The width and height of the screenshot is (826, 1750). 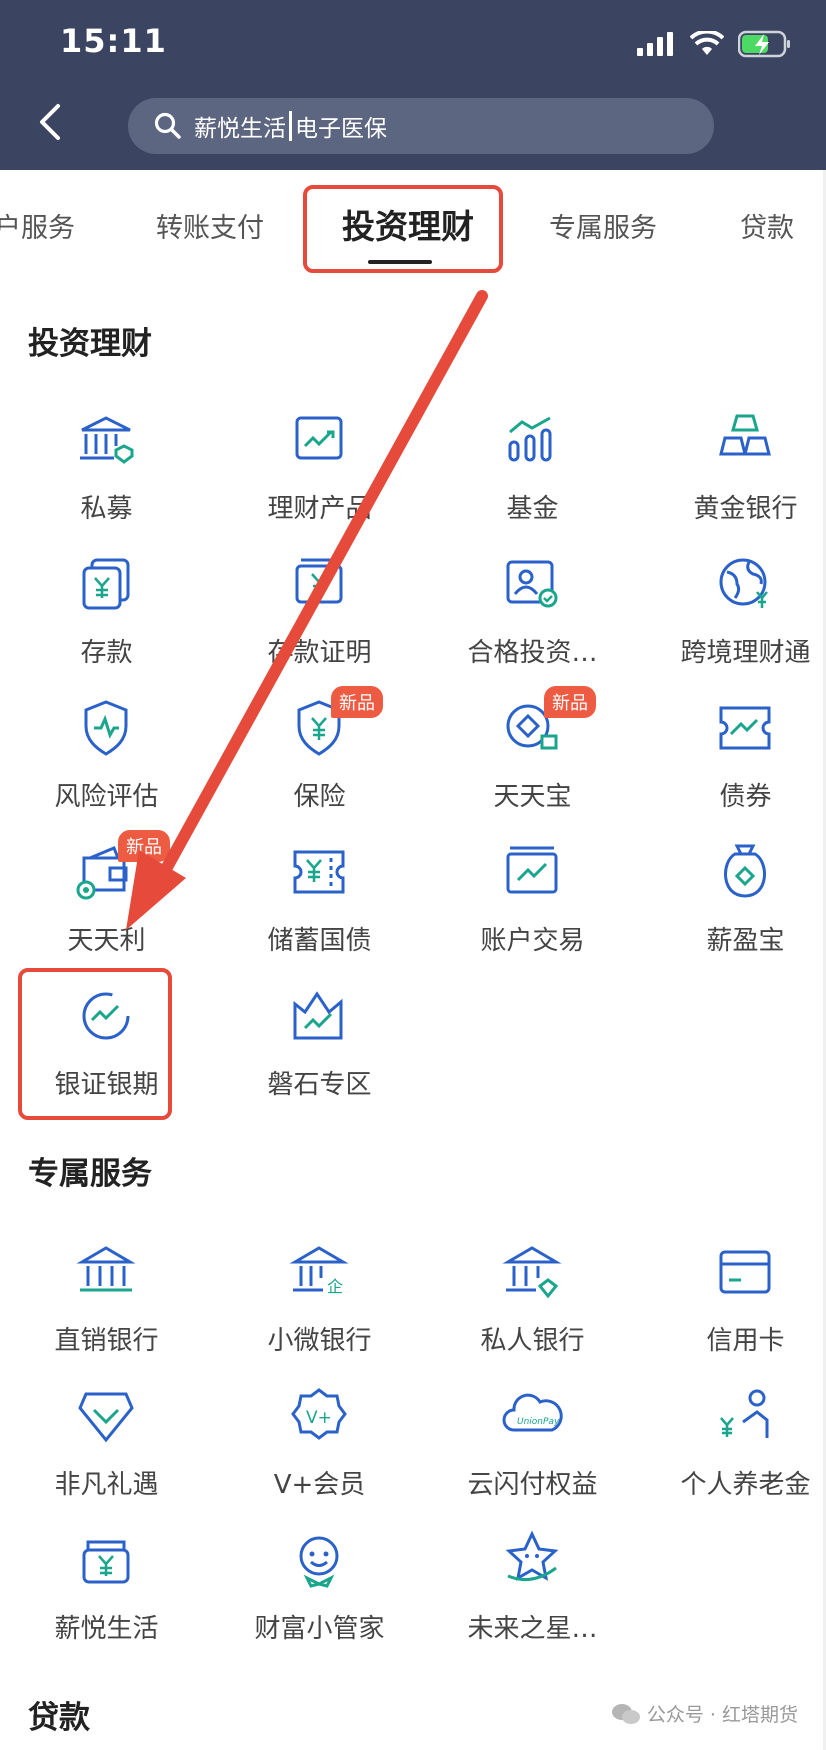 I want to click on watermark: 公众号 · 红塔期货, so click(x=704, y=1713).